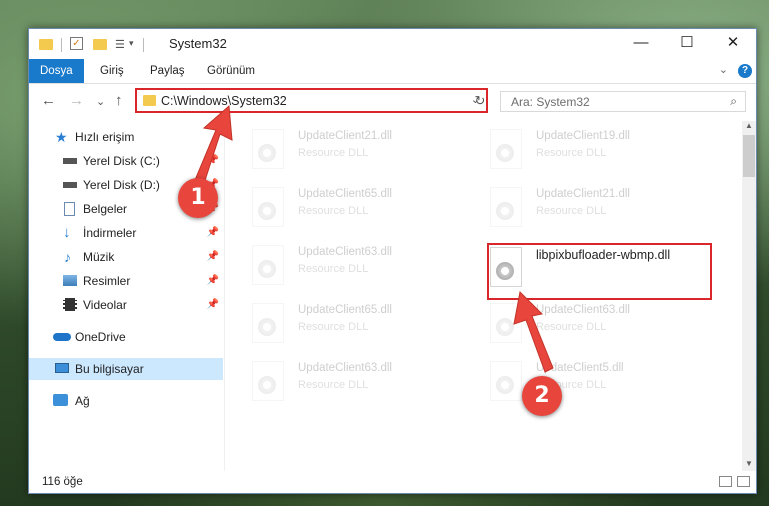  I want to click on chevron-down-icon: ⌄, so click(723, 69).